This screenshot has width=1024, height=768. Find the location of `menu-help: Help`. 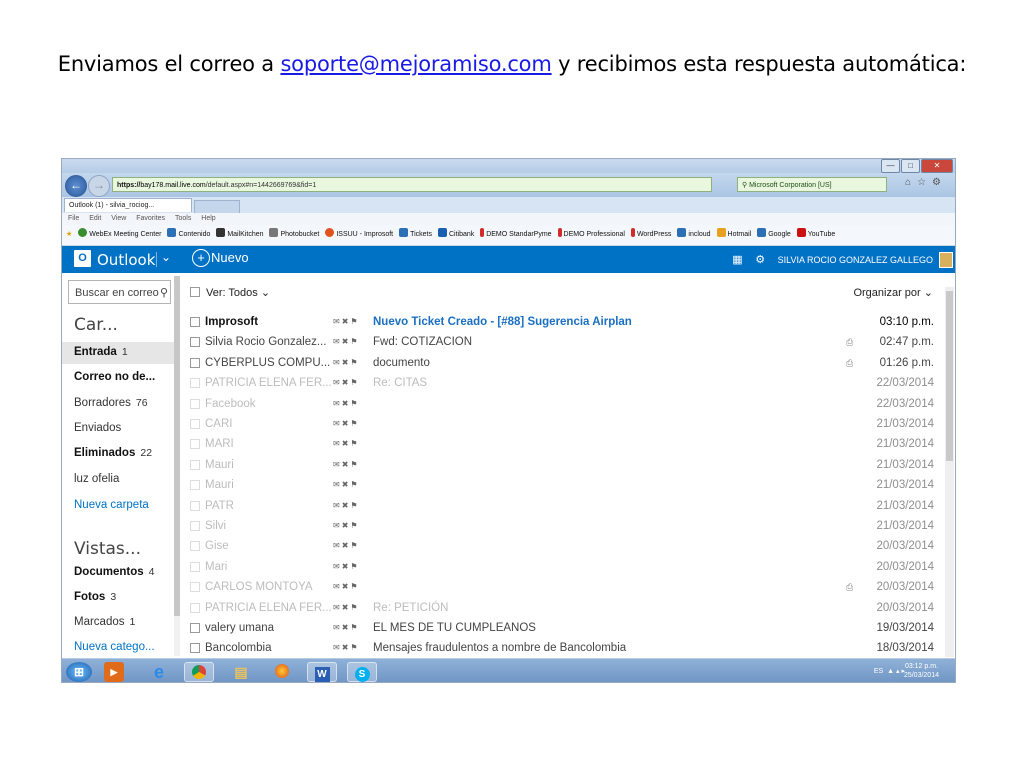

menu-help: Help is located at coordinates (208, 218).